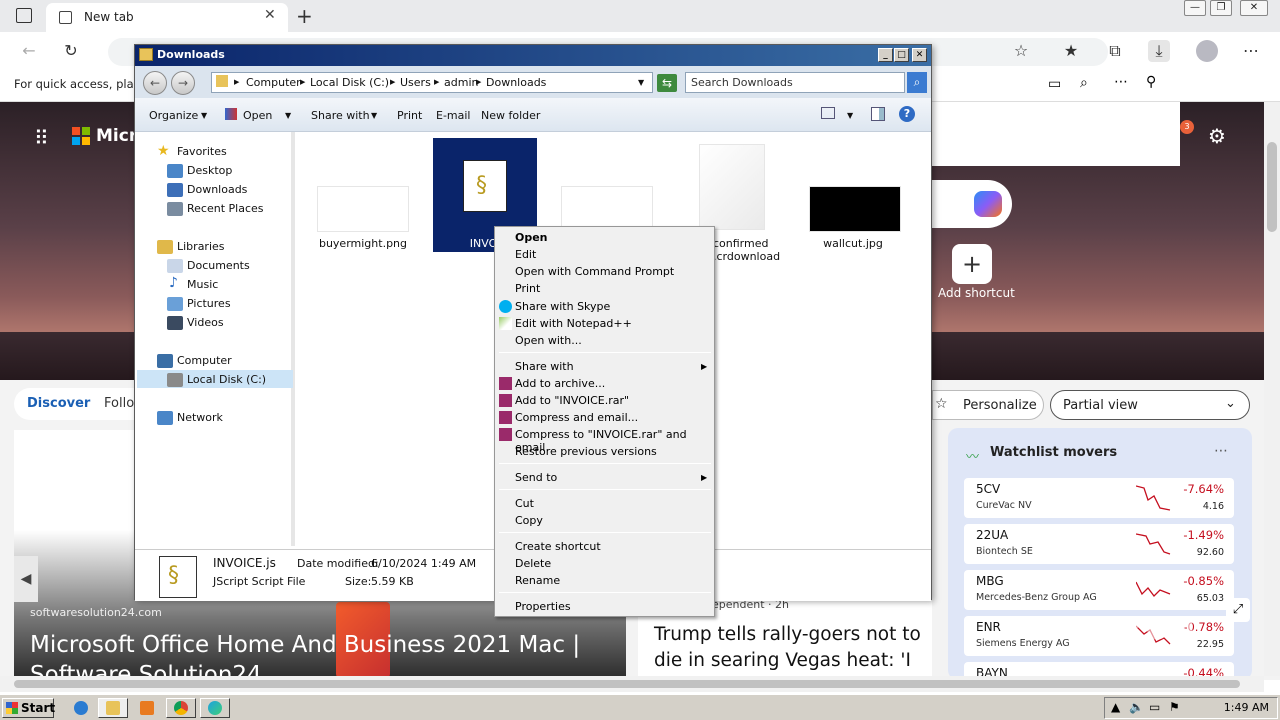 Image resolution: width=1280 pixels, height=720 pixels. What do you see at coordinates (536, 477) in the screenshot?
I see `menu-send-to: Send to` at bounding box center [536, 477].